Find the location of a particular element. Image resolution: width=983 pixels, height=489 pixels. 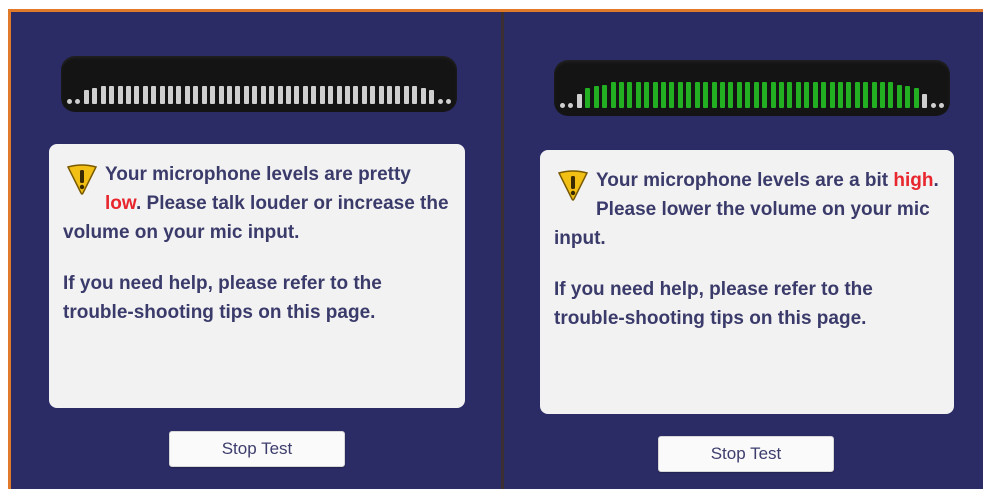

message-pre: Your microphone levels are pretty is located at coordinates (258, 174).